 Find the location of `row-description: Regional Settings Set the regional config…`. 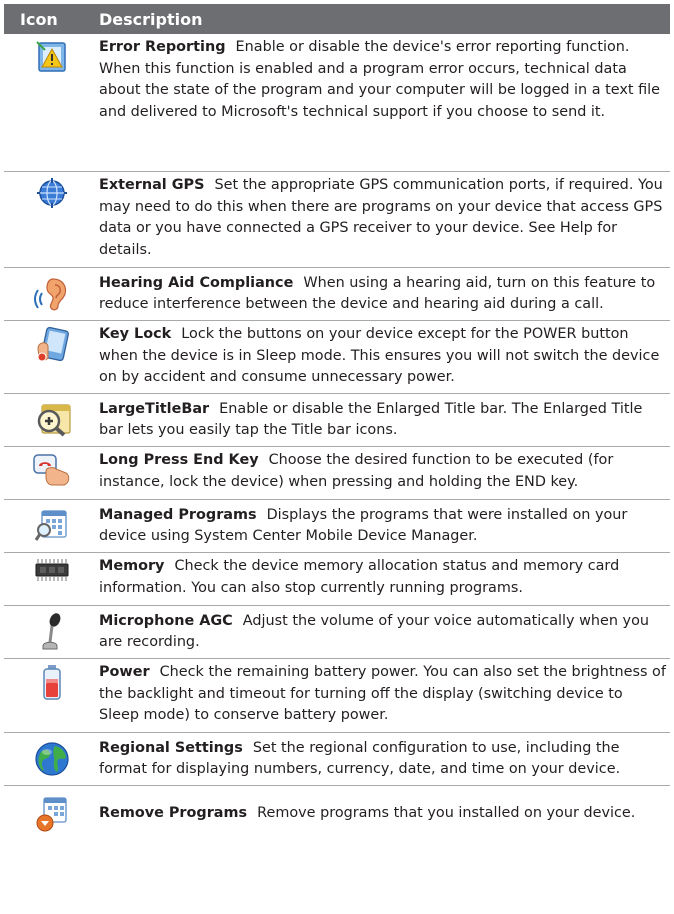

row-description: Regional Settings Set the regional config… is located at coordinates (384, 759).